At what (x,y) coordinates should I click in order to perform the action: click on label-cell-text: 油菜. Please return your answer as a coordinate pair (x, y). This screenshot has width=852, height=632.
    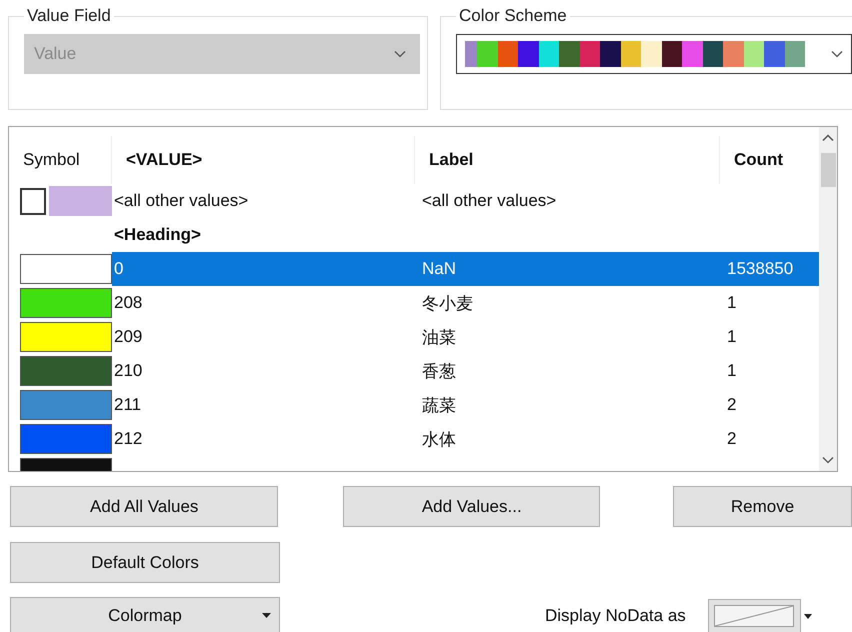
    Looking at the image, I should click on (439, 337).